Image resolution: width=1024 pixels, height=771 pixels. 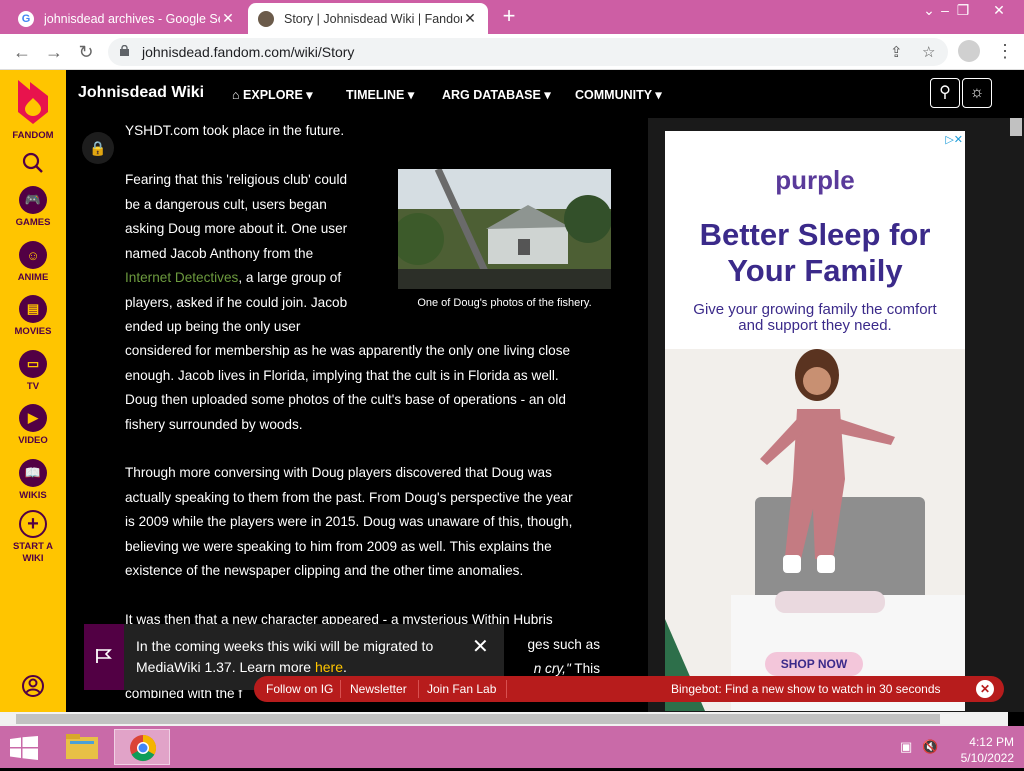 I want to click on join-fan-lab-link: Join Fan Lab, so click(x=461, y=689).